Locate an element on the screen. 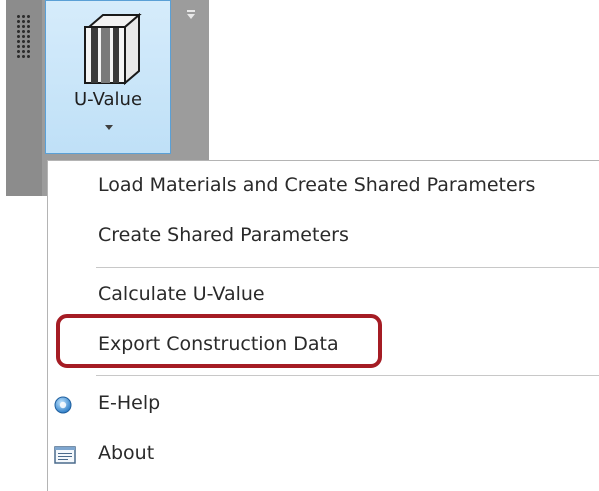 This screenshot has width=599, height=491. menu-item-calculate-uvalue: Calculate U-Value is located at coordinates (323, 296).